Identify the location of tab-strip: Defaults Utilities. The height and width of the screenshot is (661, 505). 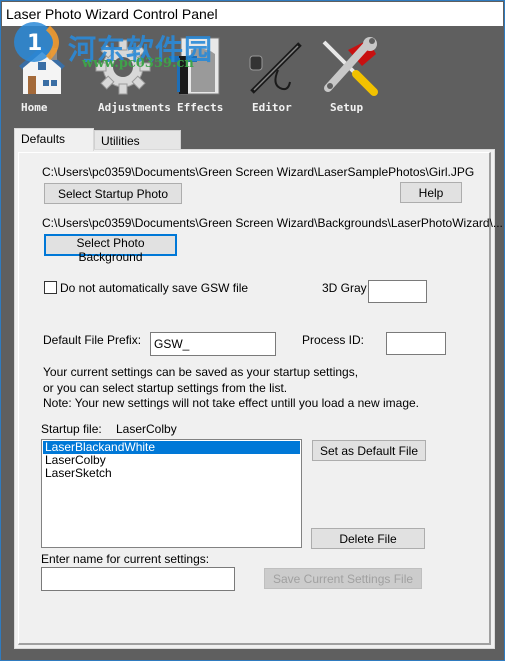
(254, 139).